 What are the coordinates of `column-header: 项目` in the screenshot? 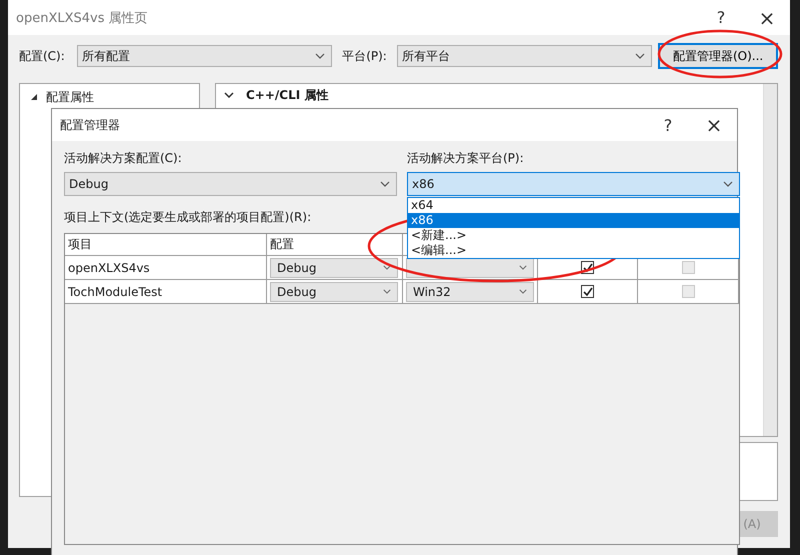 It's located at (166, 245).